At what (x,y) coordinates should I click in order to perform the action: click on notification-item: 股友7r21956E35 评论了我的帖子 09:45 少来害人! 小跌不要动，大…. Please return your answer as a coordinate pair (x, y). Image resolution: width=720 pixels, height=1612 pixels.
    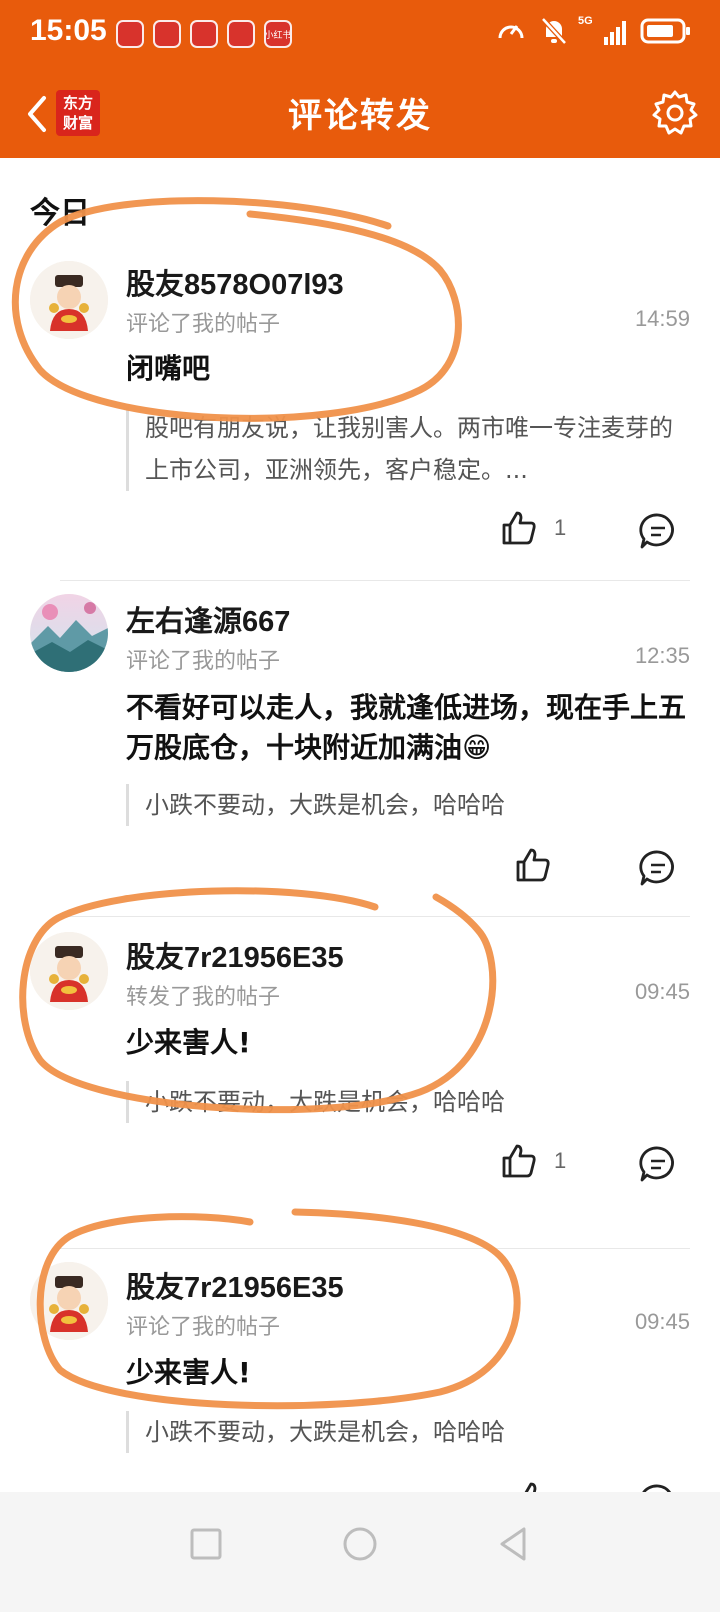
    Looking at the image, I should click on (360, 1377).